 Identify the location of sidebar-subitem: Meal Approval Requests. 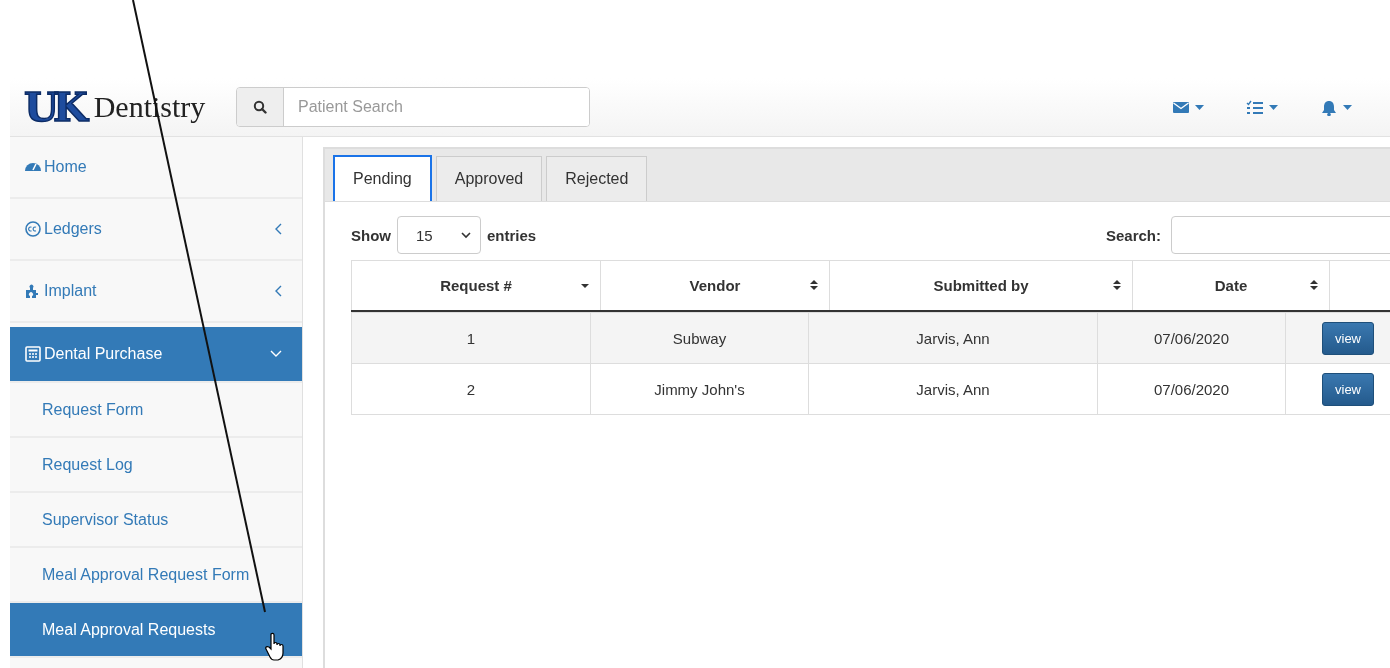
(156, 630).